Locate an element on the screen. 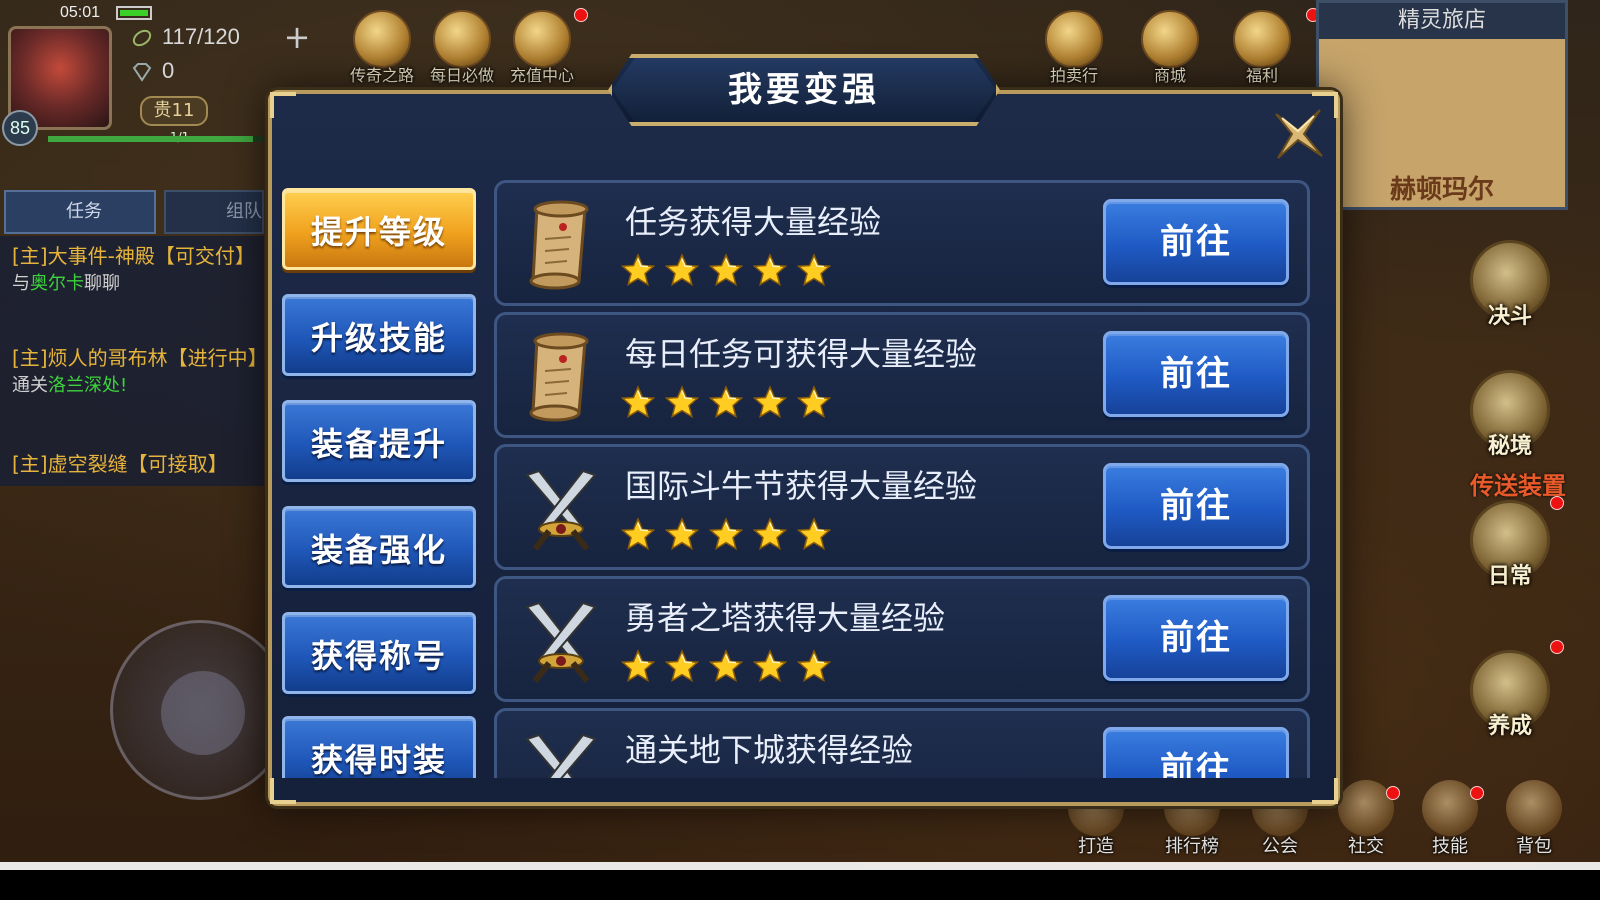 This screenshot has width=1600, height=900. method-title: 通关地下城获得经验 is located at coordinates (769, 750).